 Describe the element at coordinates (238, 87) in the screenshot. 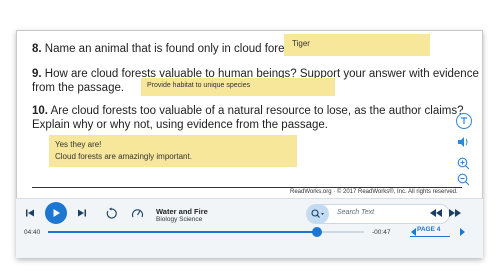

I see `answer-note-9: Provide habitat to unique species` at that location.